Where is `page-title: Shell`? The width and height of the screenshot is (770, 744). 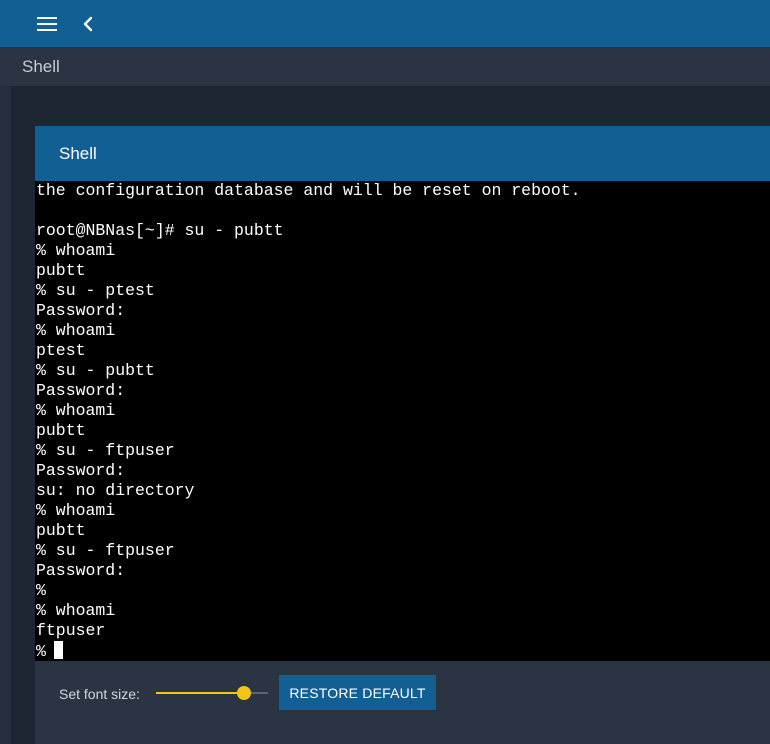 page-title: Shell is located at coordinates (41, 66).